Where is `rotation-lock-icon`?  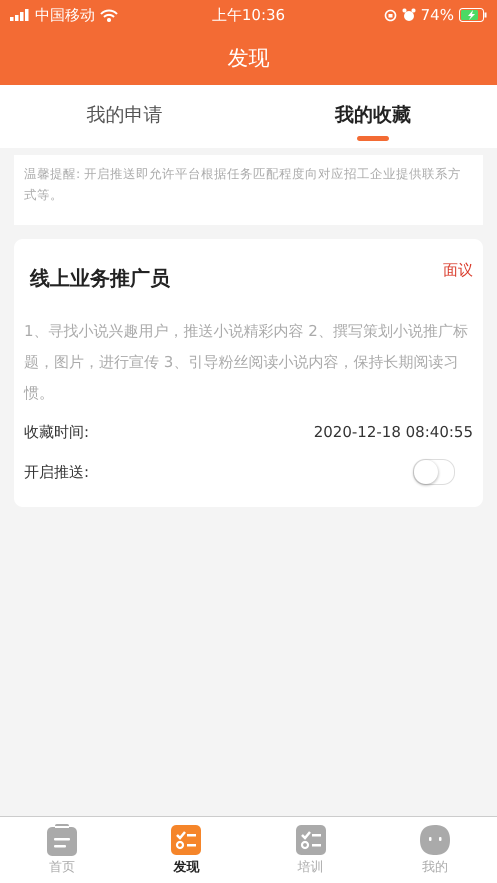 rotation-lock-icon is located at coordinates (390, 15).